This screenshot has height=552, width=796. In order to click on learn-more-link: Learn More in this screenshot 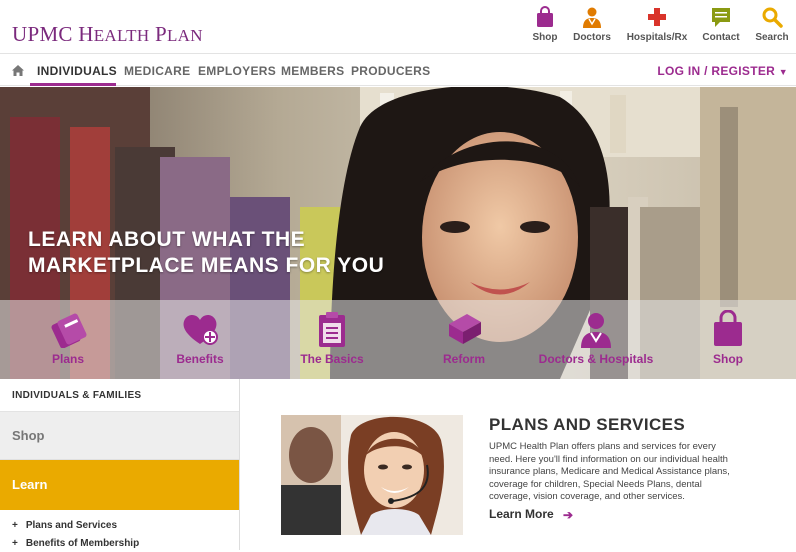, I will do `click(521, 514)`.